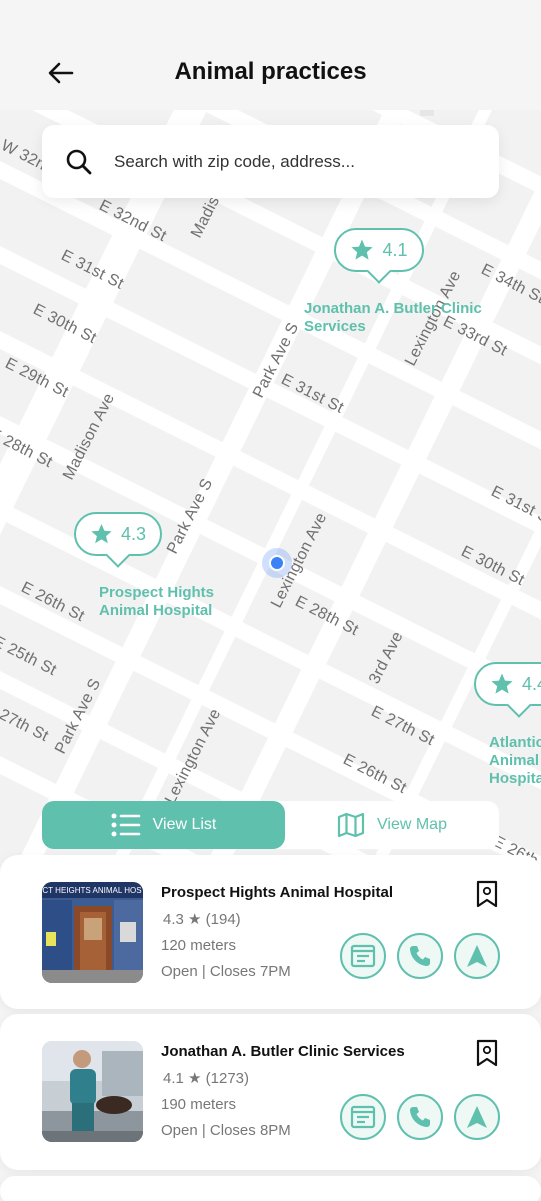 The image size is (541, 1201). I want to click on practice-rating: 4.1 ★ (1273), so click(206, 1078).